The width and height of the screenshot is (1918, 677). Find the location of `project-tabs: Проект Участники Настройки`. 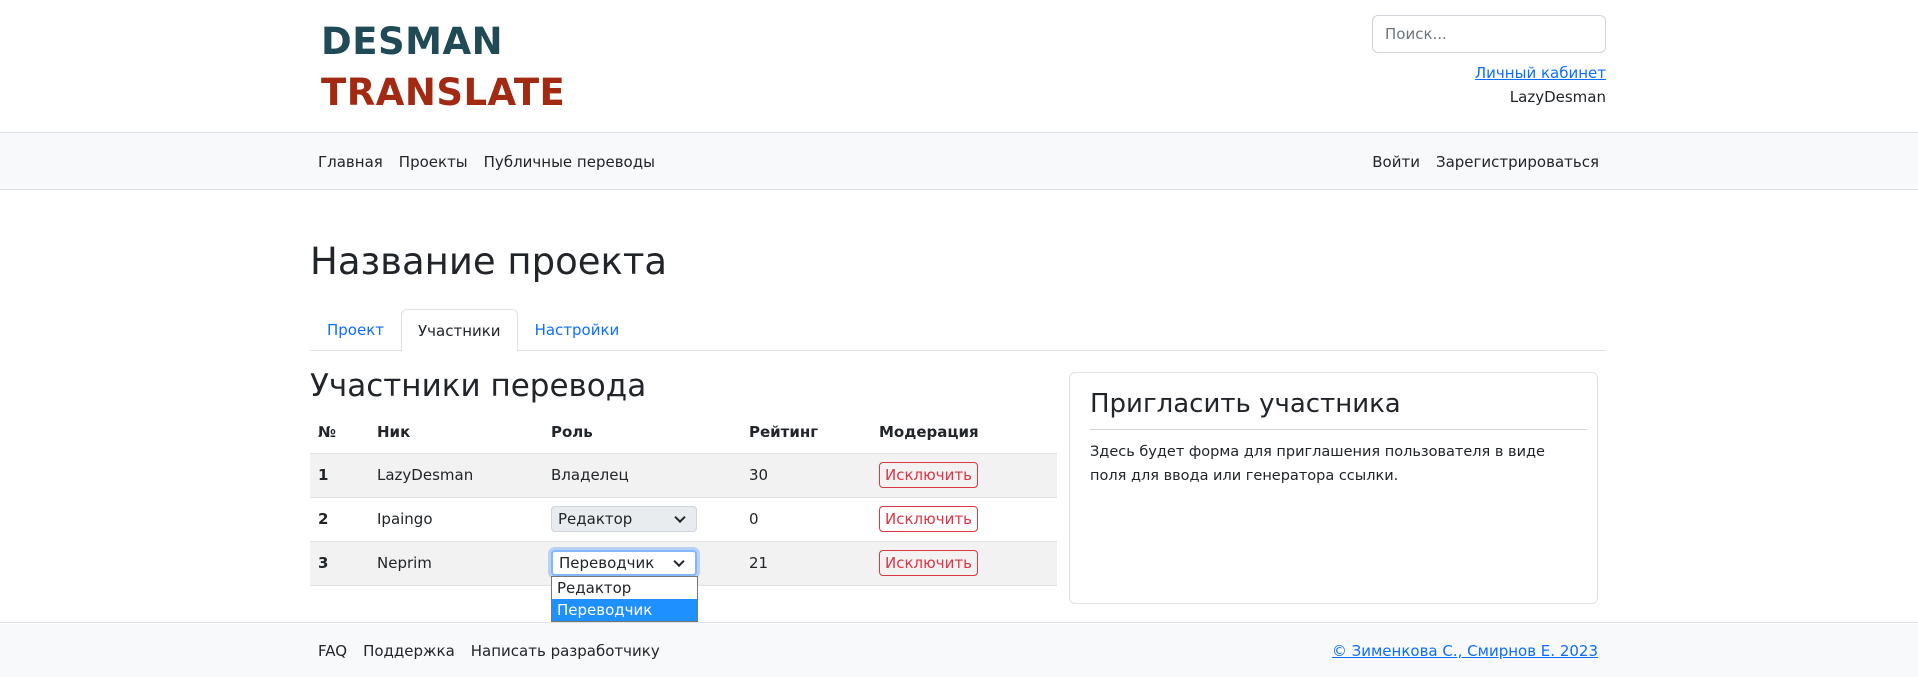

project-tabs: Проект Участники Настройки is located at coordinates (958, 330).